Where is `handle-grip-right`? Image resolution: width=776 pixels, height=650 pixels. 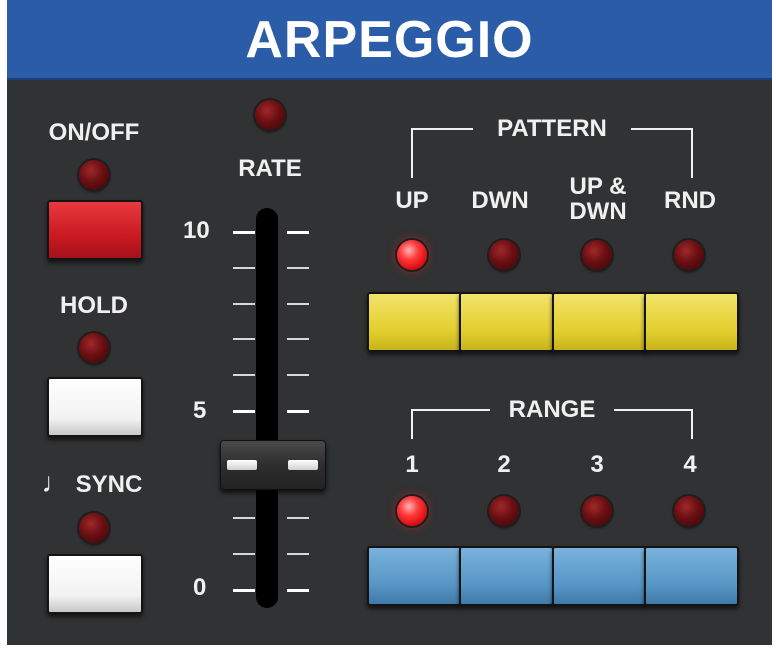 handle-grip-right is located at coordinates (303, 464).